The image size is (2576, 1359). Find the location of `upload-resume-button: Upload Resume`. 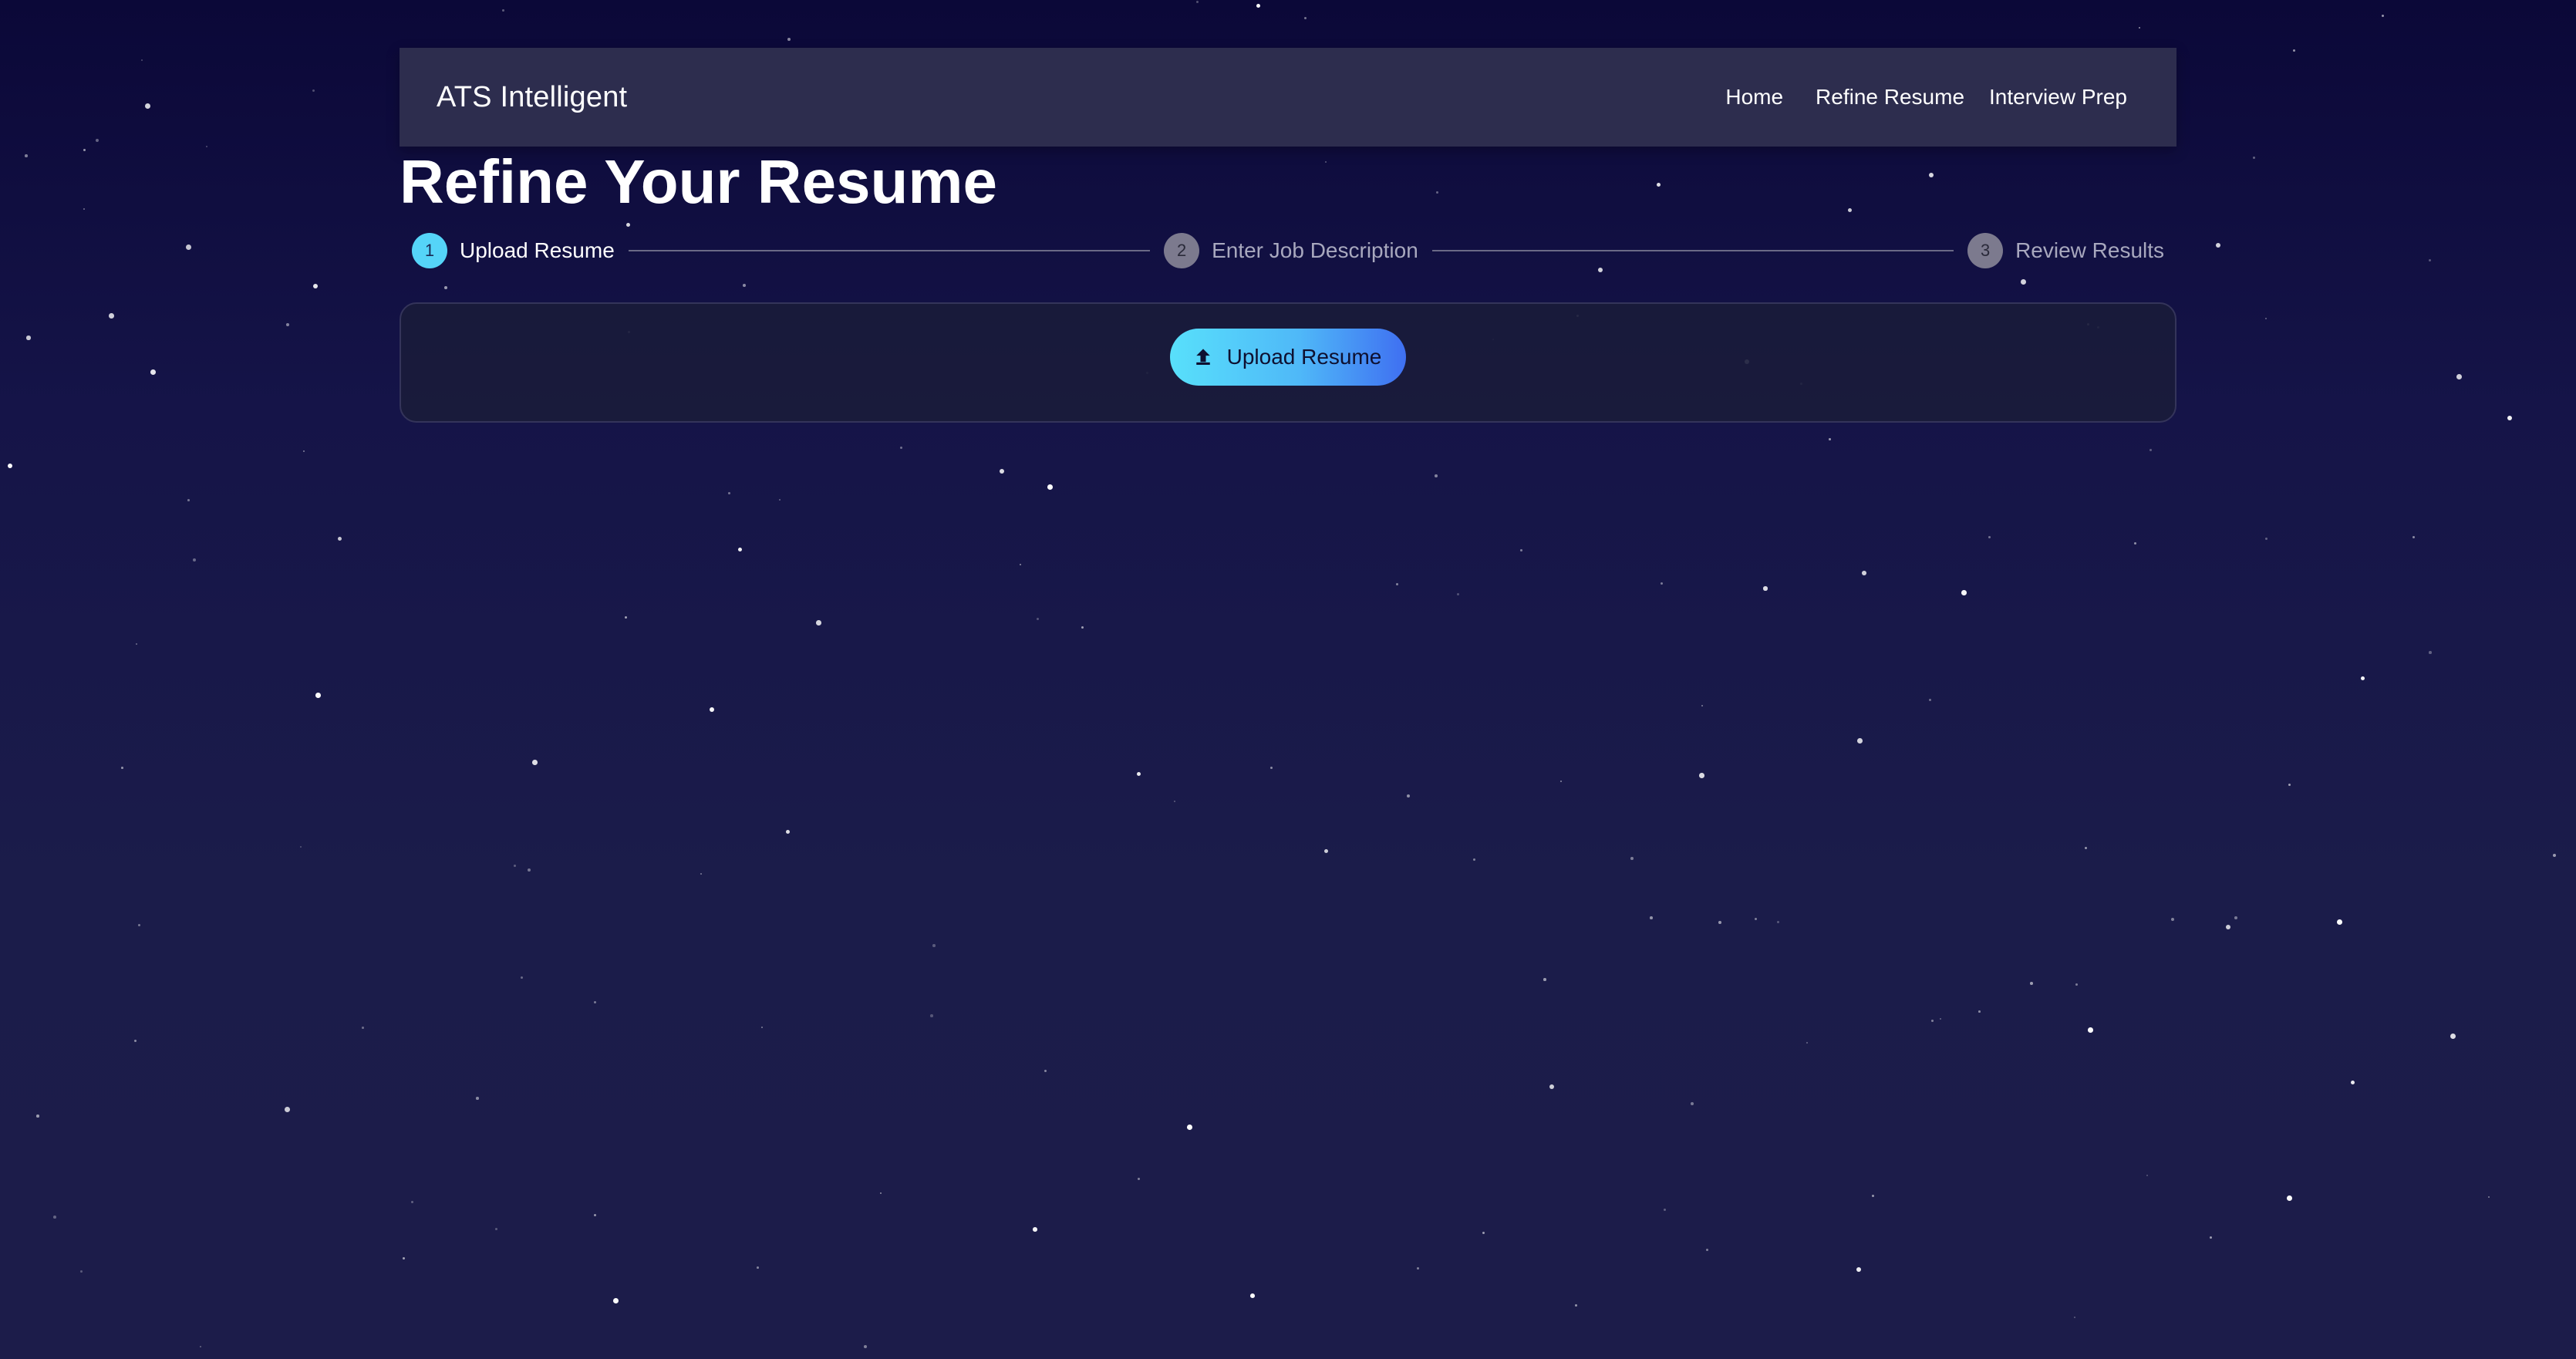

upload-resume-button: Upload Resume is located at coordinates (1288, 357).